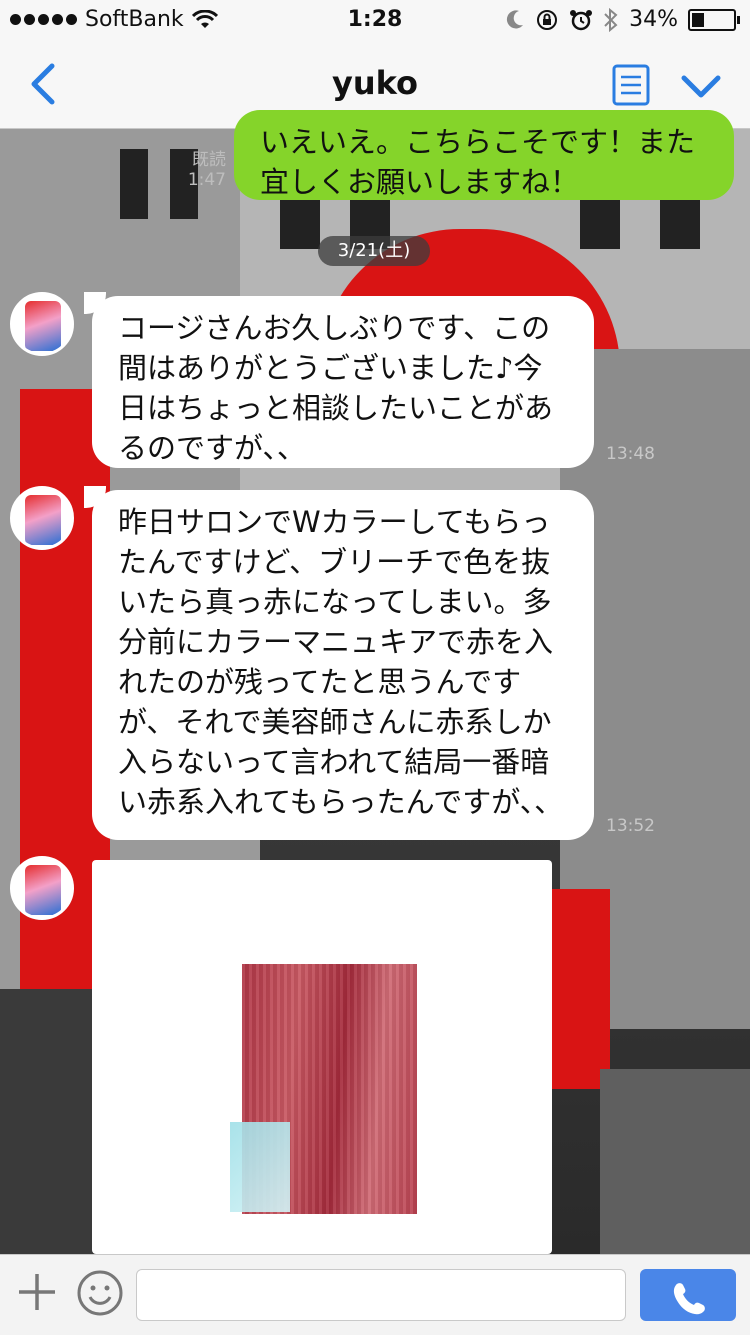  I want to click on message-time: 1:47, so click(206, 180).